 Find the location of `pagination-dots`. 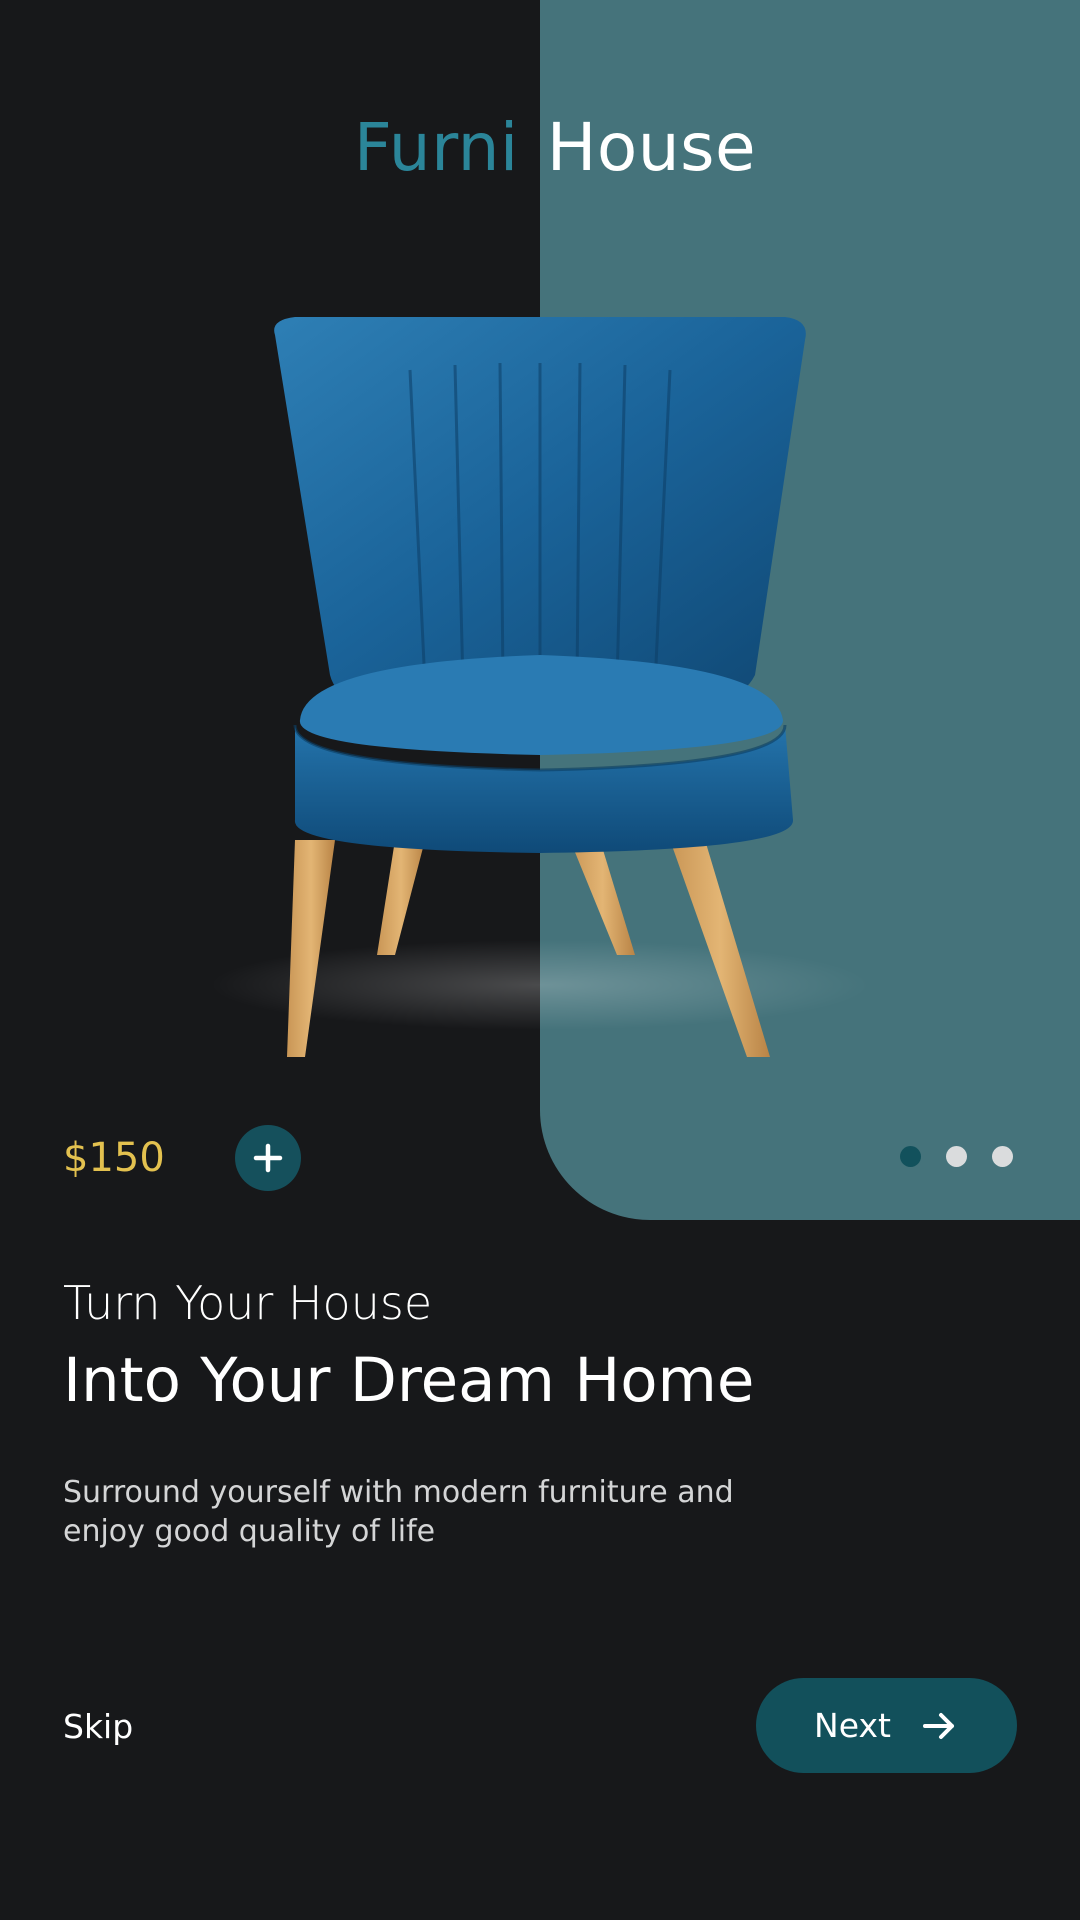

pagination-dots is located at coordinates (956, 1156).